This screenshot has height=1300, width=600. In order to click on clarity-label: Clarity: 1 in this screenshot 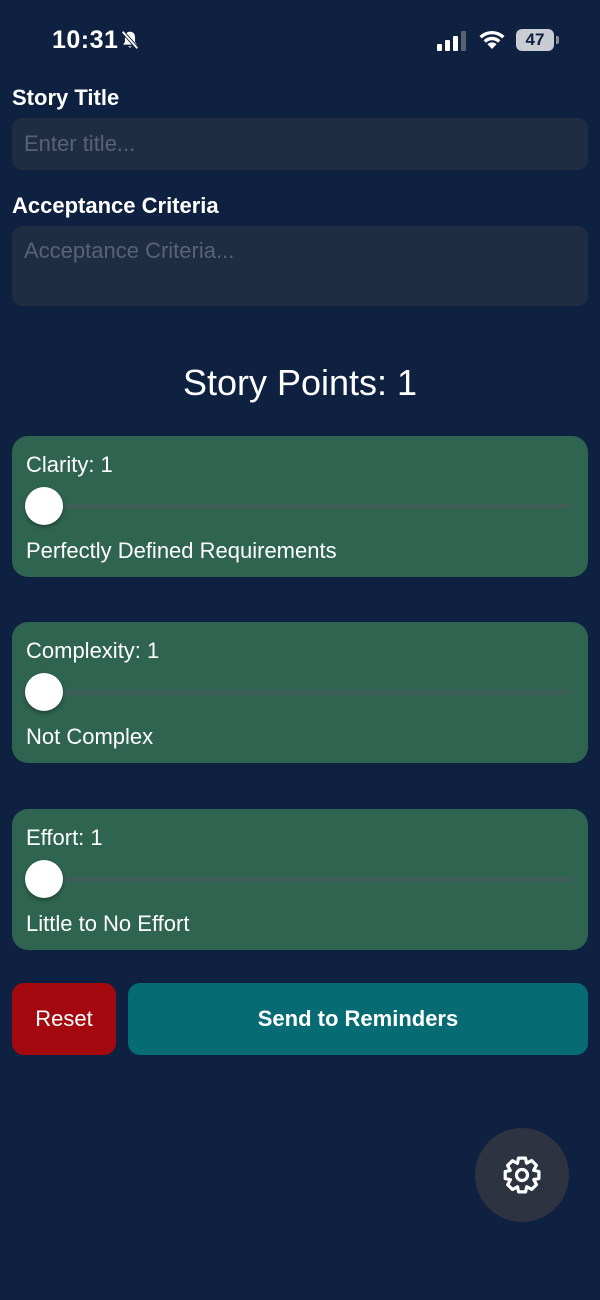, I will do `click(69, 464)`.